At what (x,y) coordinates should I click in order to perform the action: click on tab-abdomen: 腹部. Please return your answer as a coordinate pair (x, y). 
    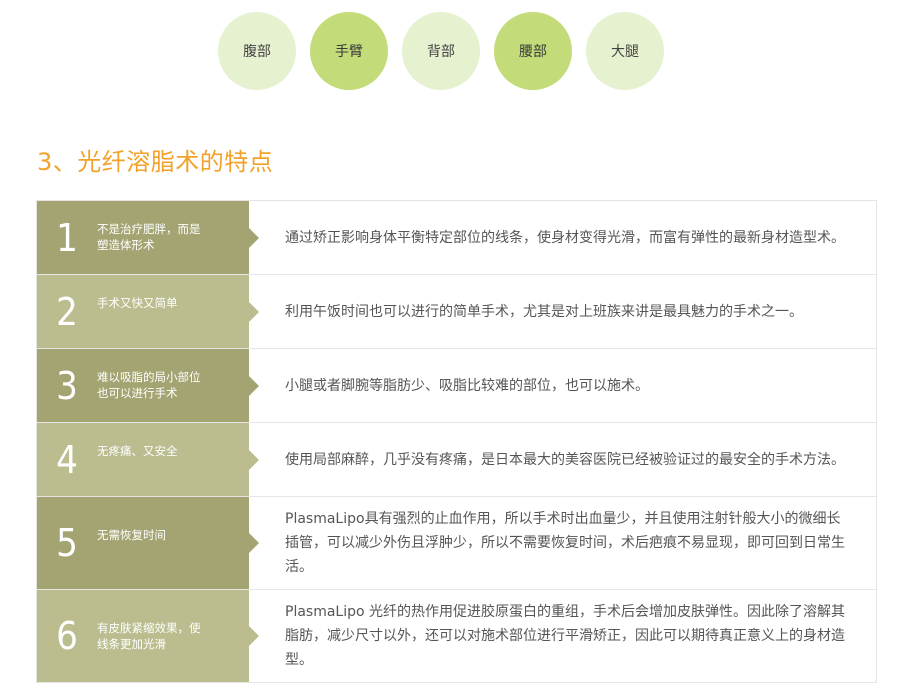
    Looking at the image, I should click on (257, 51).